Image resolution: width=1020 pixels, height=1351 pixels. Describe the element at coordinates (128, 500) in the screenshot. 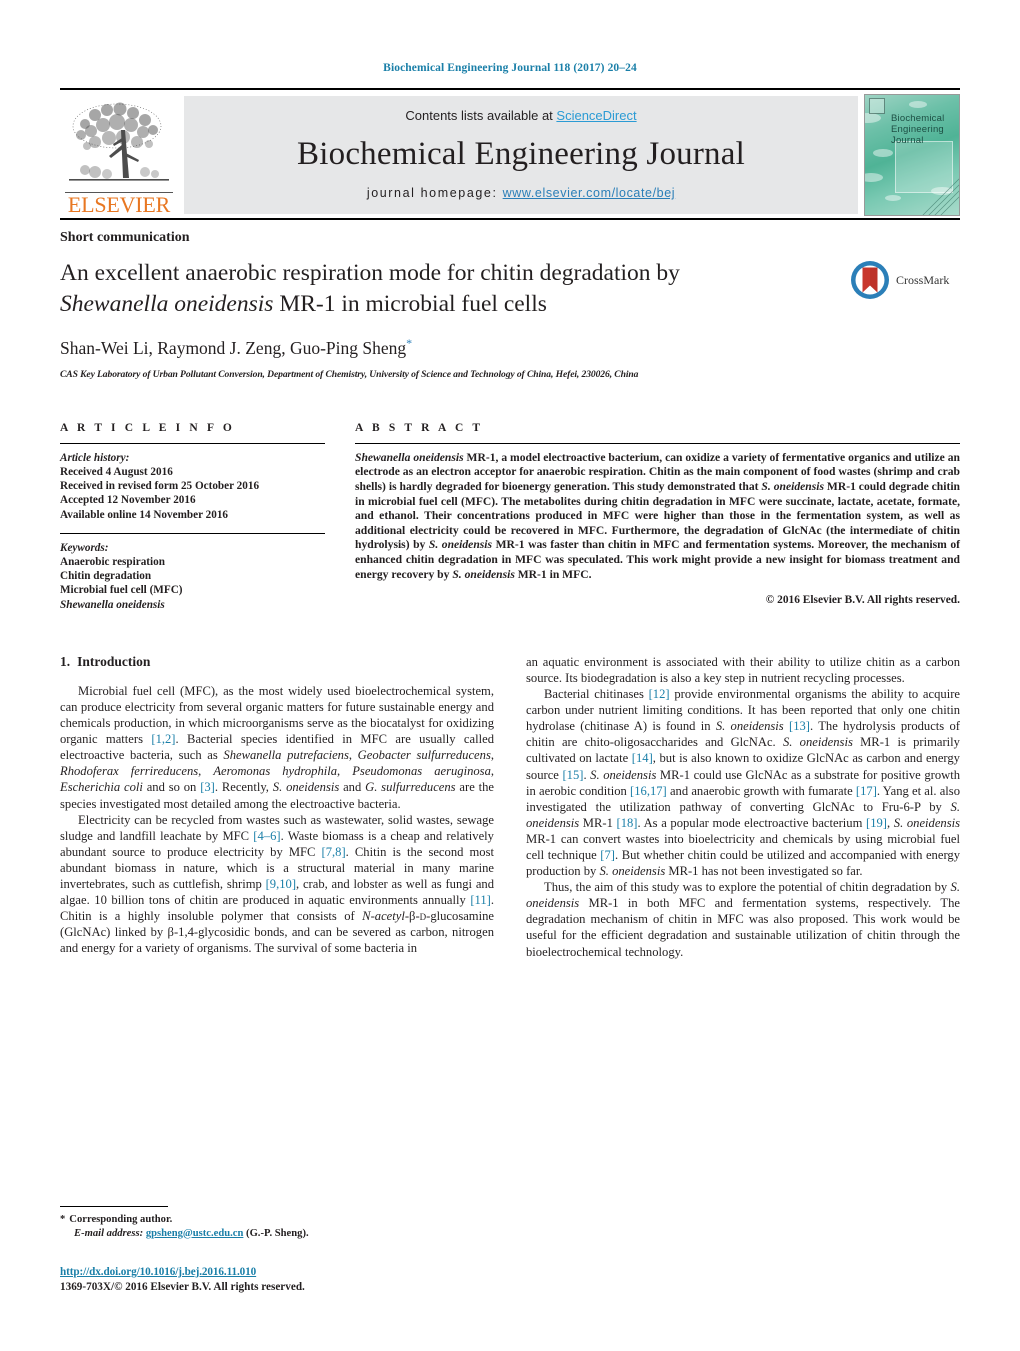

I see `history-item: Accepted 12 November 2016` at that location.